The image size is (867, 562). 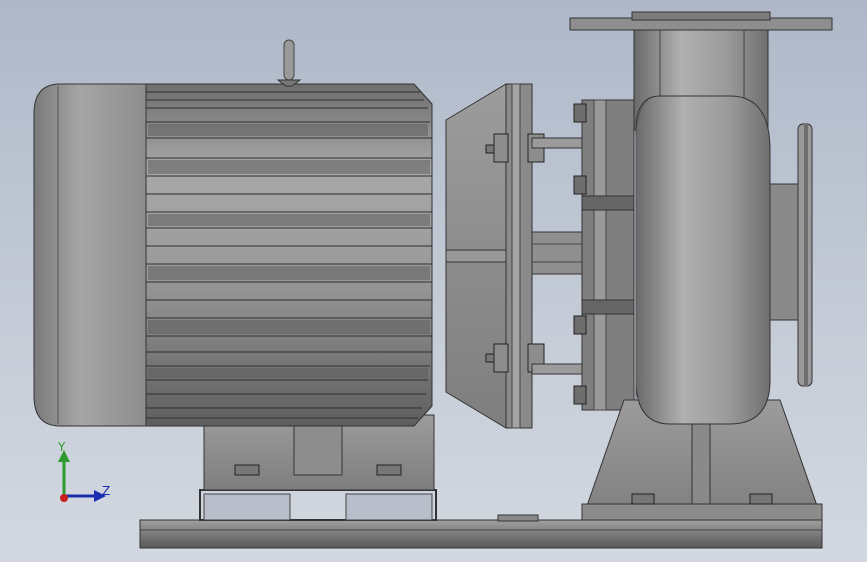 I want to click on z-axis-label: Z, so click(x=106, y=491).